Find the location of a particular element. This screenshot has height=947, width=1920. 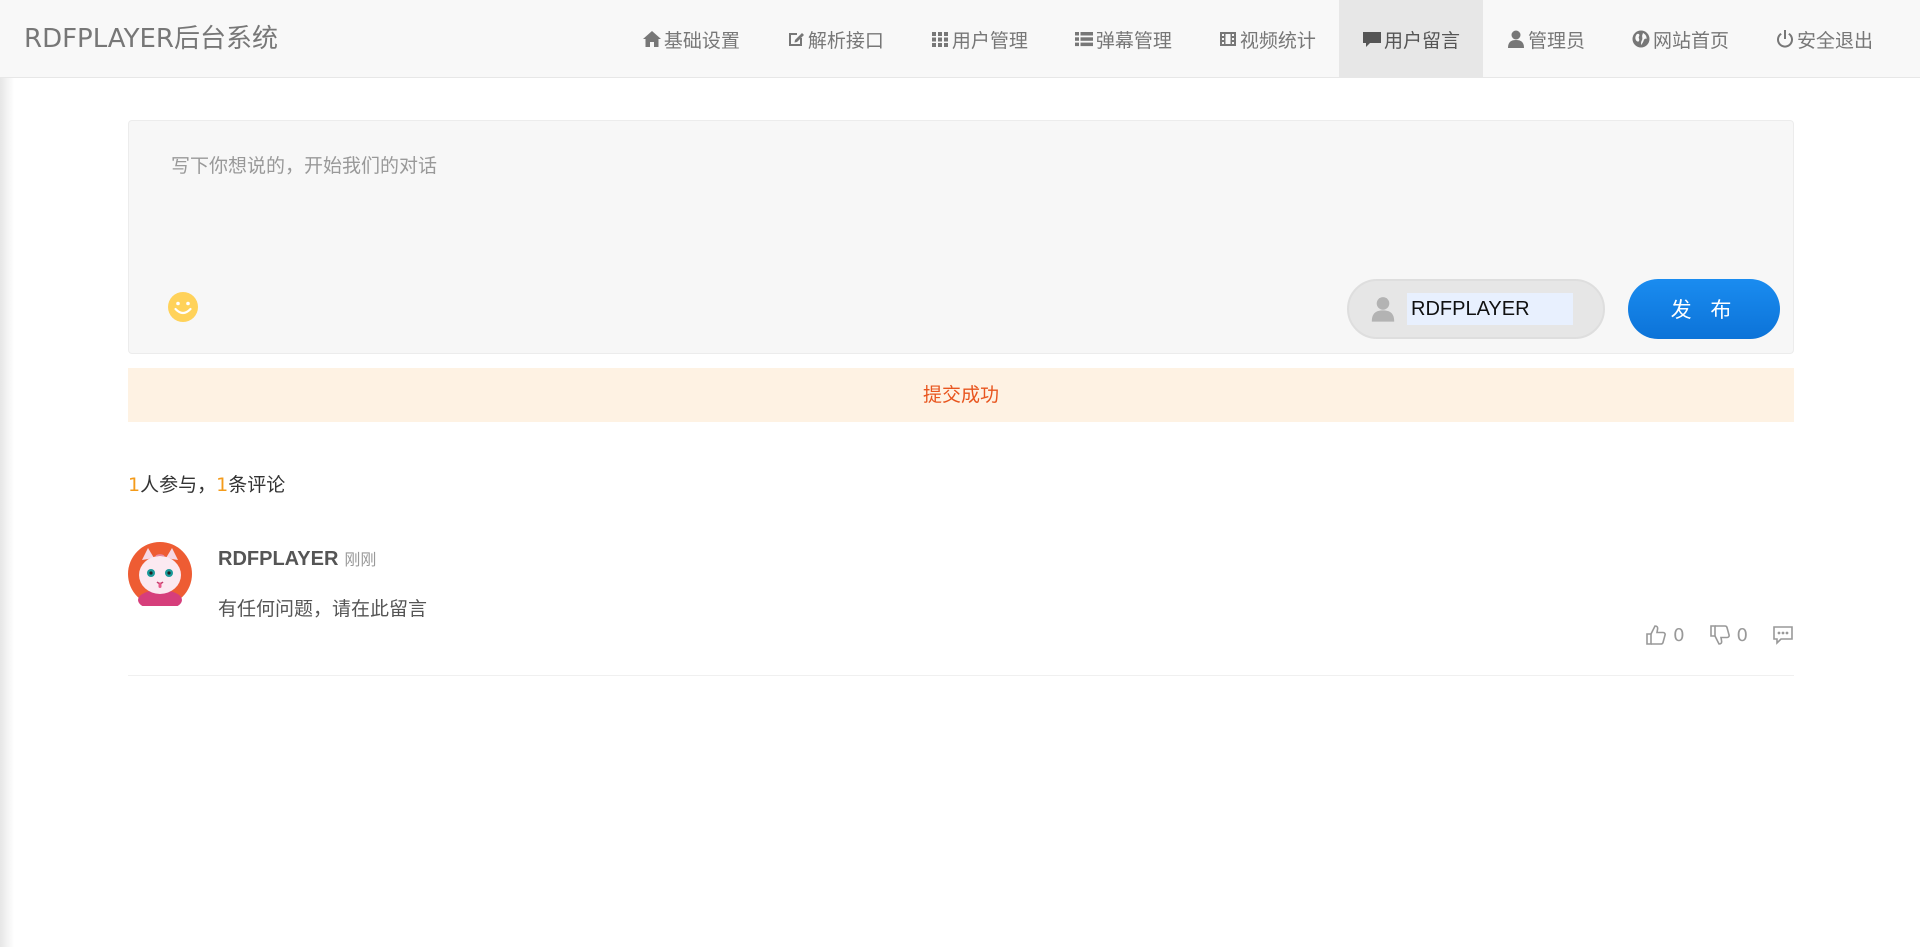

nav-item-label: 解析接口 is located at coordinates (845, 40).